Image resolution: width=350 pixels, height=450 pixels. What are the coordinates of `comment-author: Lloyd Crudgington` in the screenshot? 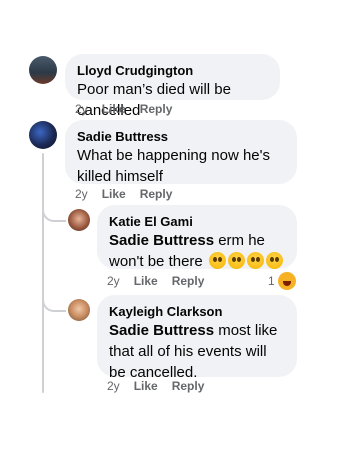 It's located at (172, 70).